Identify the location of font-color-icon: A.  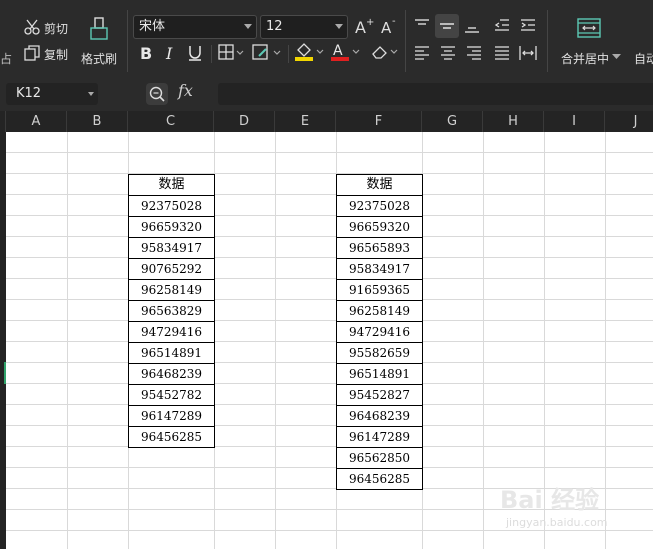
(346, 52).